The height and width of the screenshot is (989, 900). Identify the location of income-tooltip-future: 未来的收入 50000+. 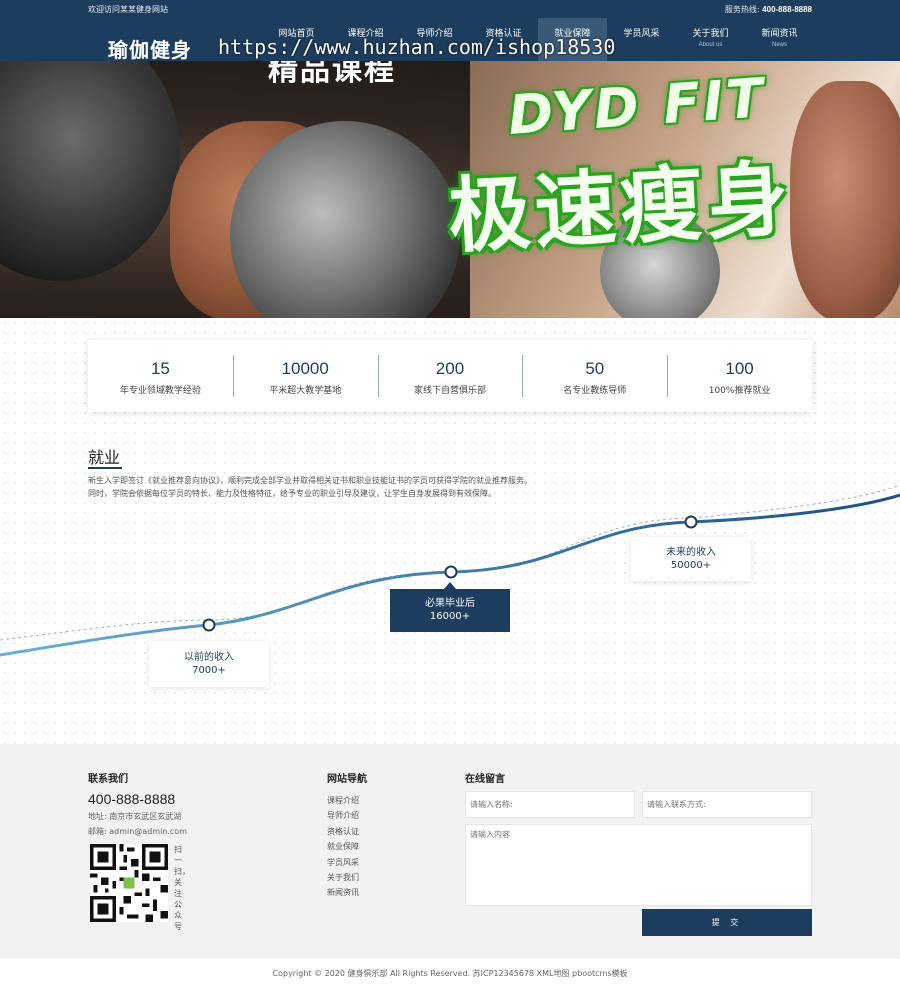
(691, 559).